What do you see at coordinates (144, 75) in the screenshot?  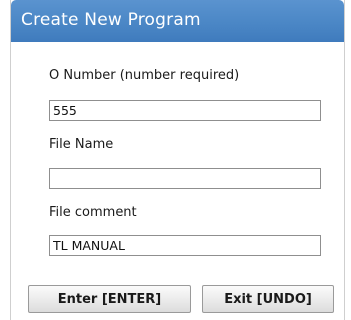 I see `onumber-label: O Number (number required)` at bounding box center [144, 75].